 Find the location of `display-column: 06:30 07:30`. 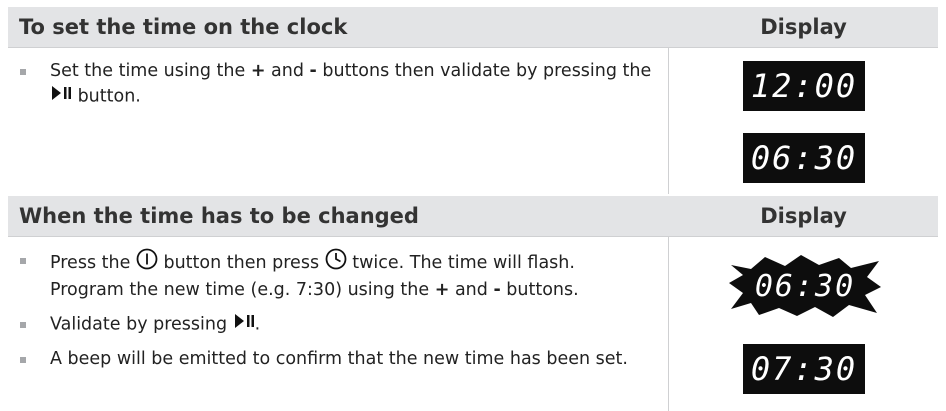

display-column: 06:30 07:30 is located at coordinates (803, 324).